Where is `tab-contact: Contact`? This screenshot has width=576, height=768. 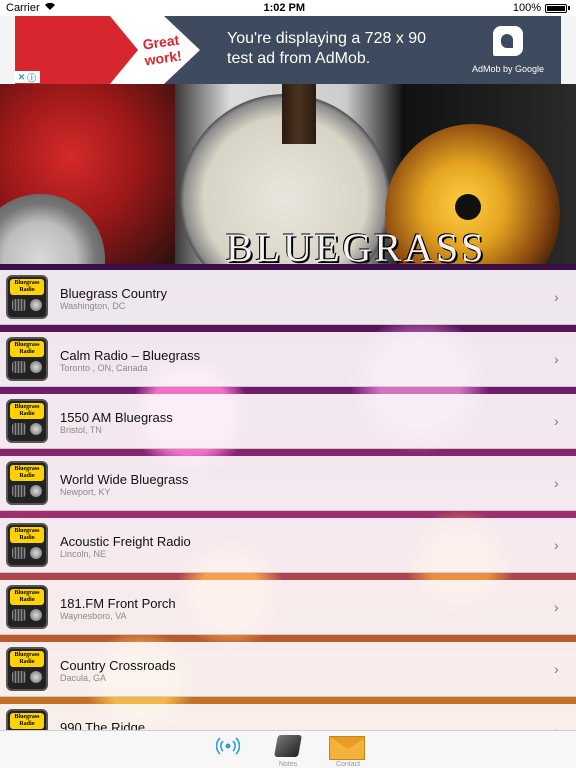 tab-contact: Contact is located at coordinates (348, 750).